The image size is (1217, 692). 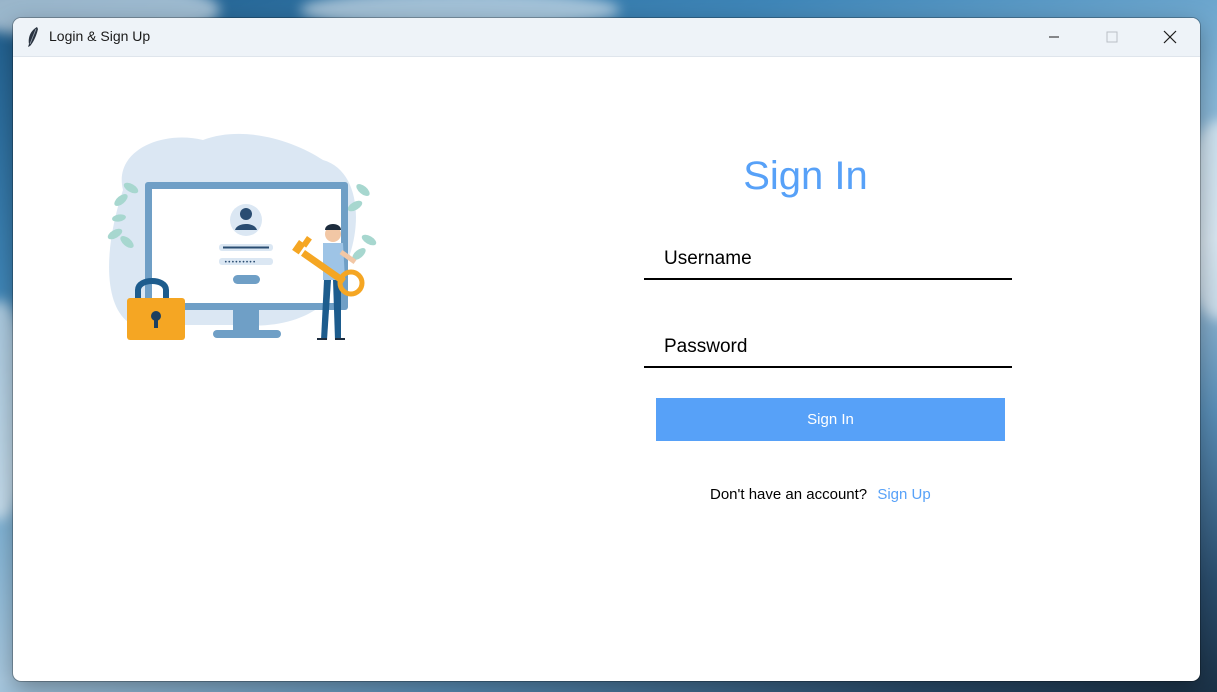 I want to click on sign-up-link: Sign Up, so click(x=903, y=494).